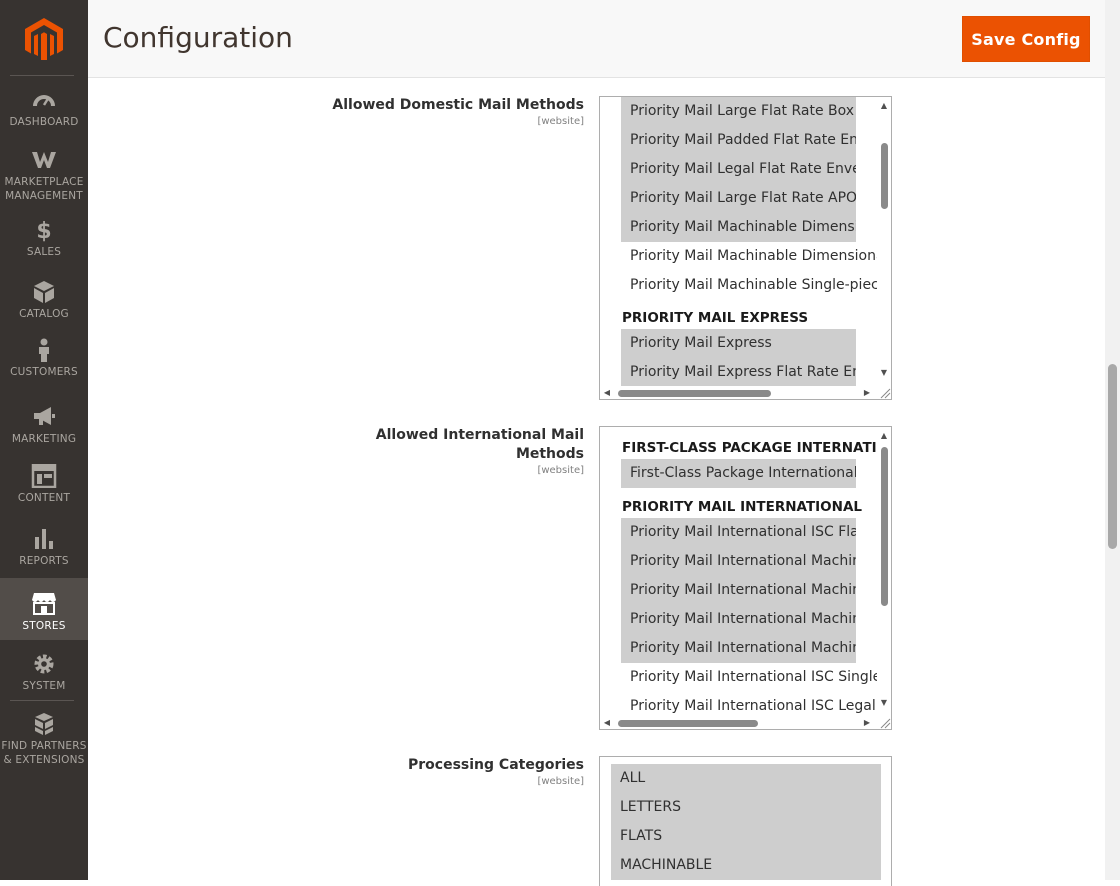 Image resolution: width=1120 pixels, height=886 pixels. What do you see at coordinates (1112, 456) in the screenshot?
I see `page-scroll-thumb` at bounding box center [1112, 456].